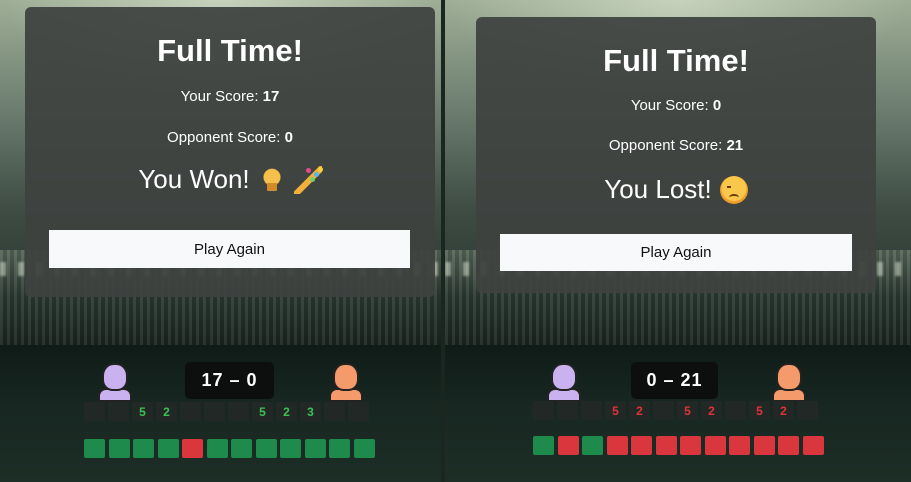 This screenshot has width=911, height=482. Describe the element at coordinates (733, 189) in the screenshot. I see `sad-face-icon` at that location.